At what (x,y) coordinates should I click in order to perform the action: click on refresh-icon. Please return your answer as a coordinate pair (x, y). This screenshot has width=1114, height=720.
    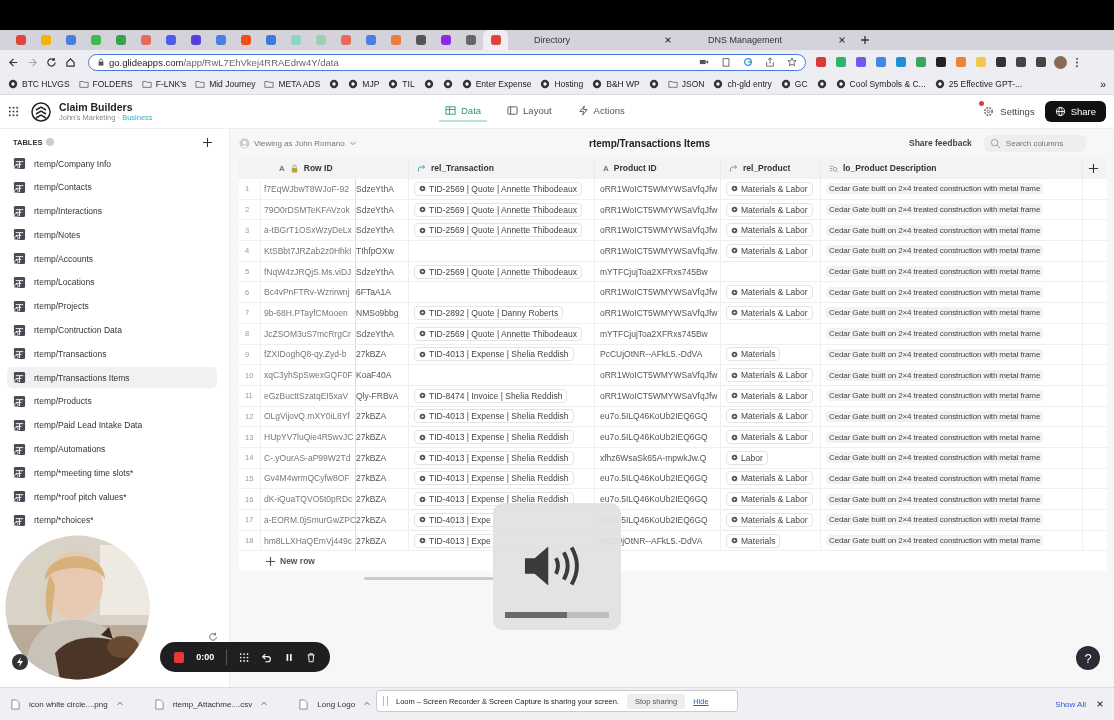
    Looking at the image, I should click on (213, 637).